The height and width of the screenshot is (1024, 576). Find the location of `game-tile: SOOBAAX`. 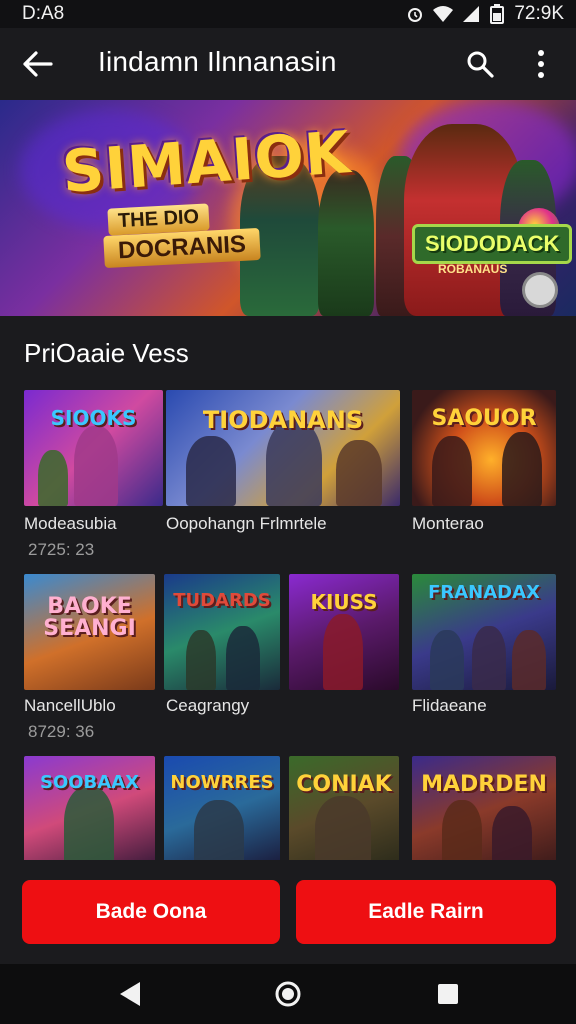

game-tile: SOOBAAX is located at coordinates (89, 811).